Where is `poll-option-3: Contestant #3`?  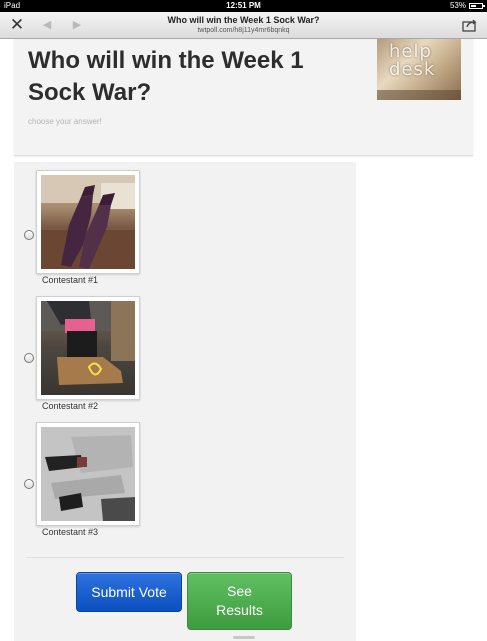 poll-option-3: Contestant #3 is located at coordinates (185, 482).